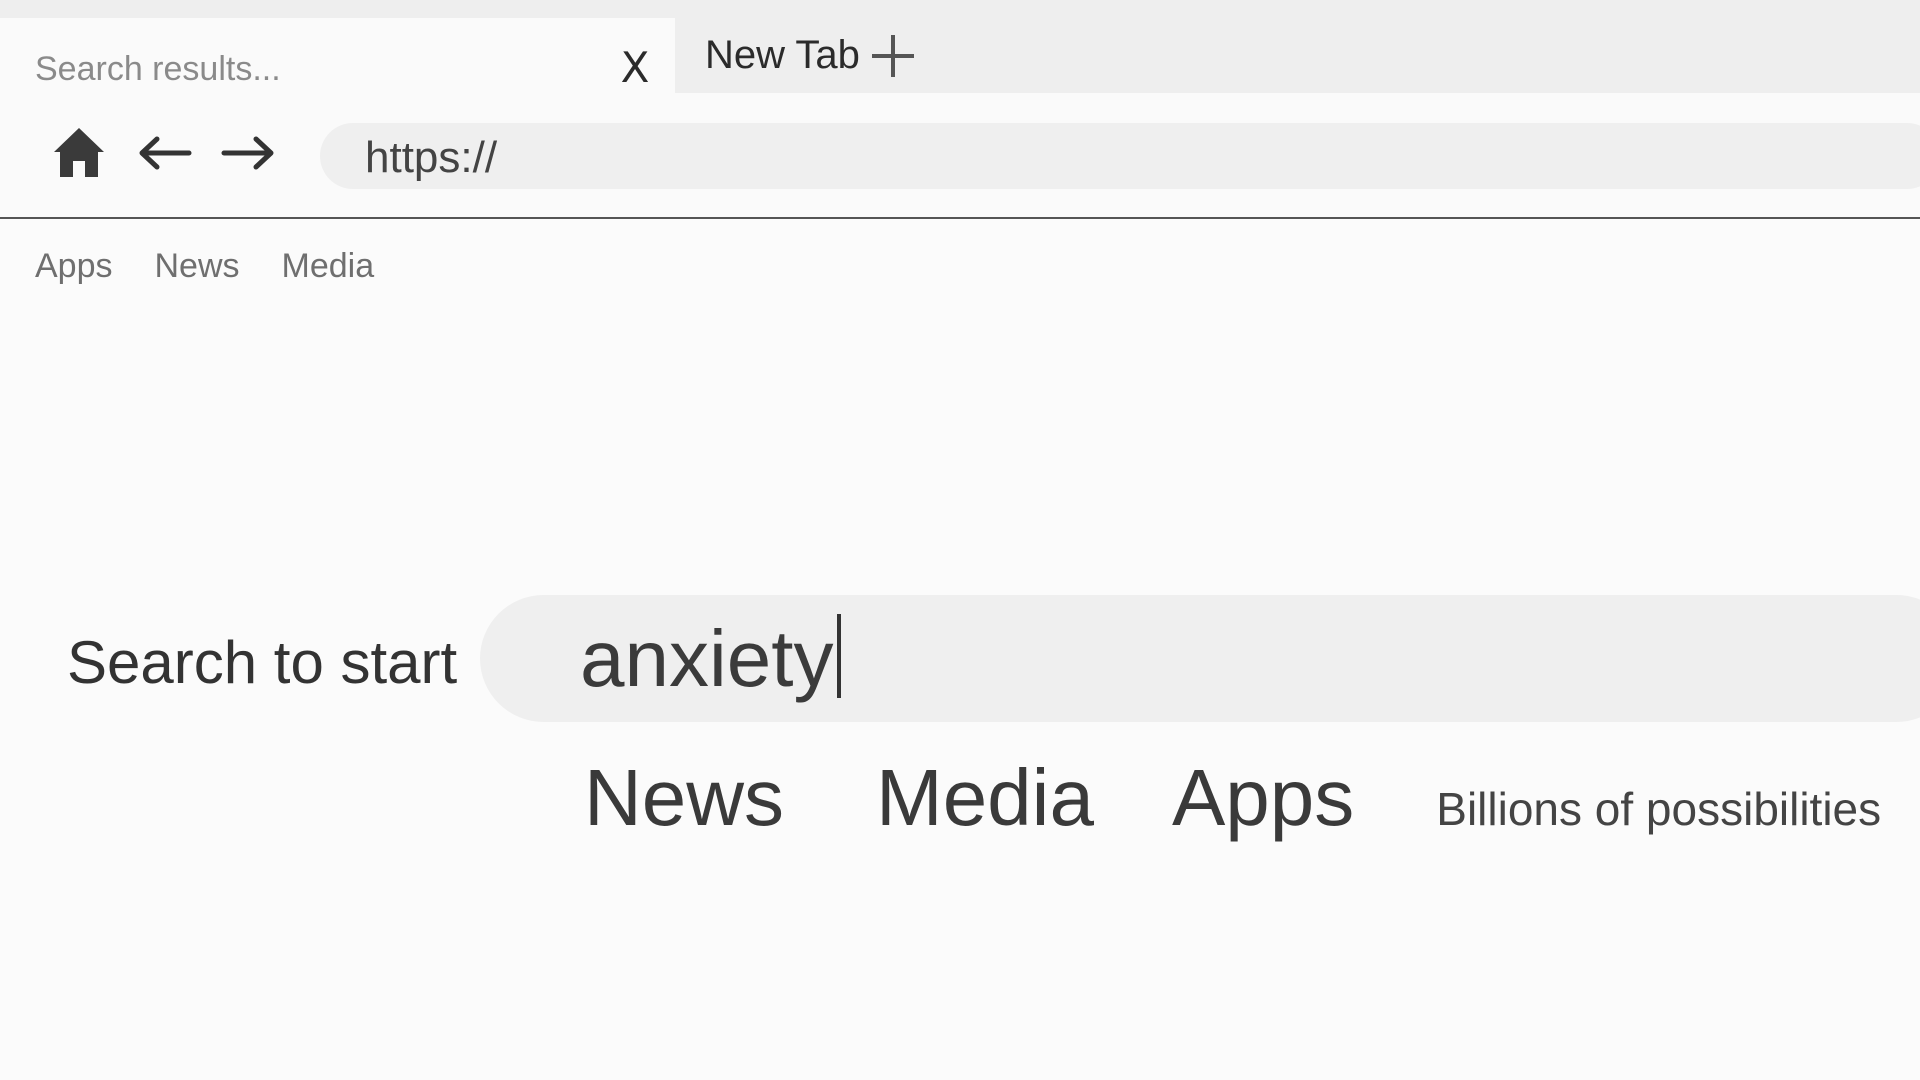  Describe the element at coordinates (328, 266) in the screenshot. I see `bookmark-media: Media` at that location.